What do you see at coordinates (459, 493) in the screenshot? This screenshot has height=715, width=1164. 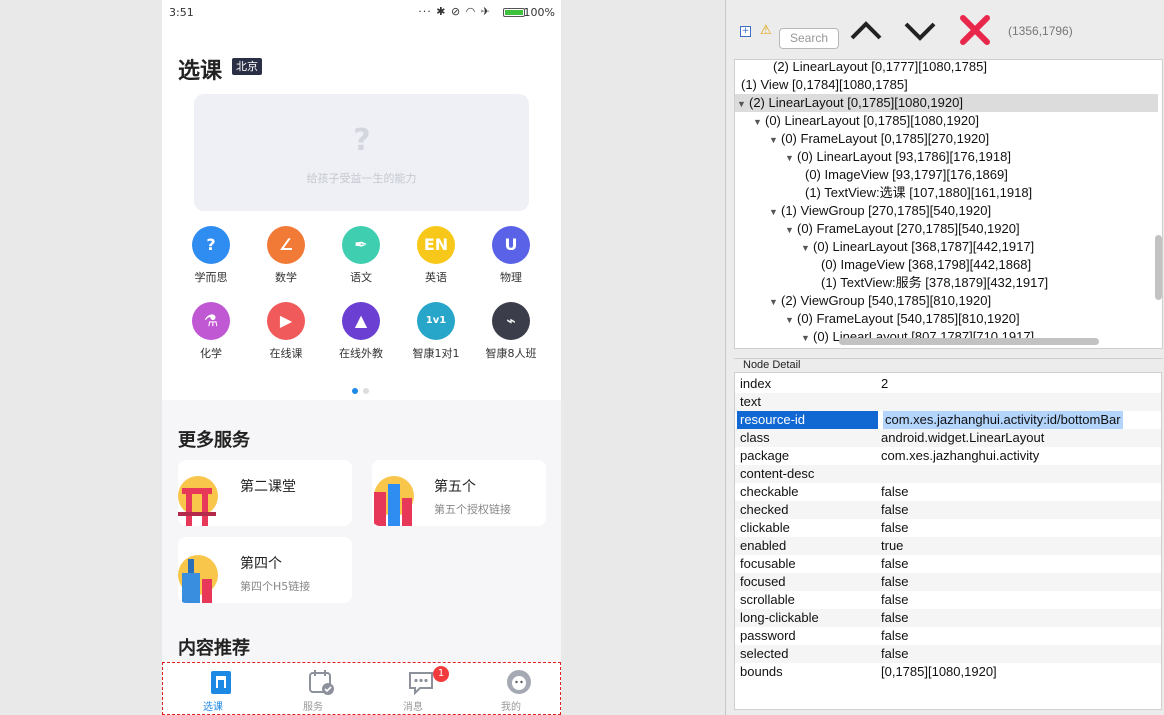 I see `service-card-fifth: 第五个 第五个授权链接` at bounding box center [459, 493].